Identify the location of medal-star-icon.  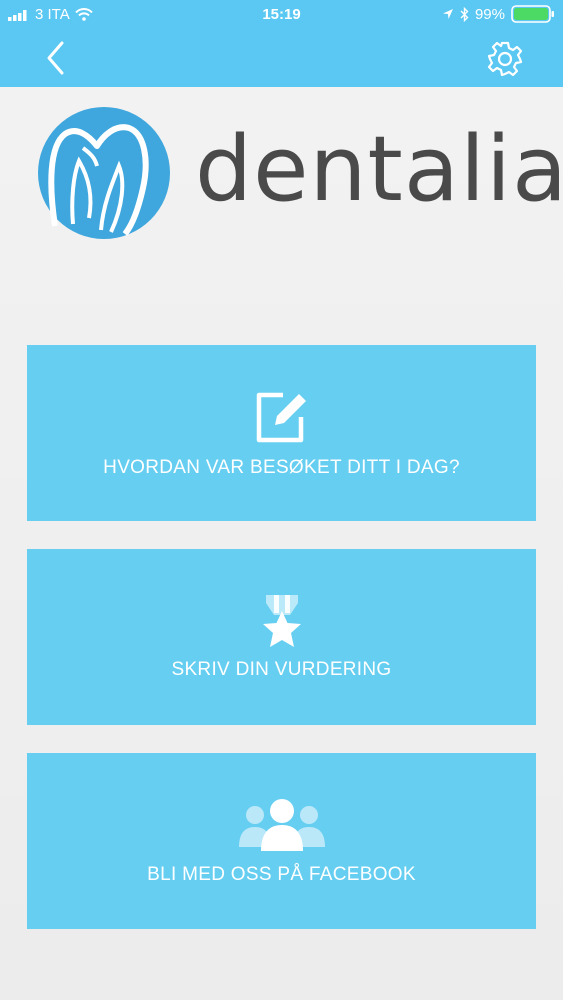
(281, 621).